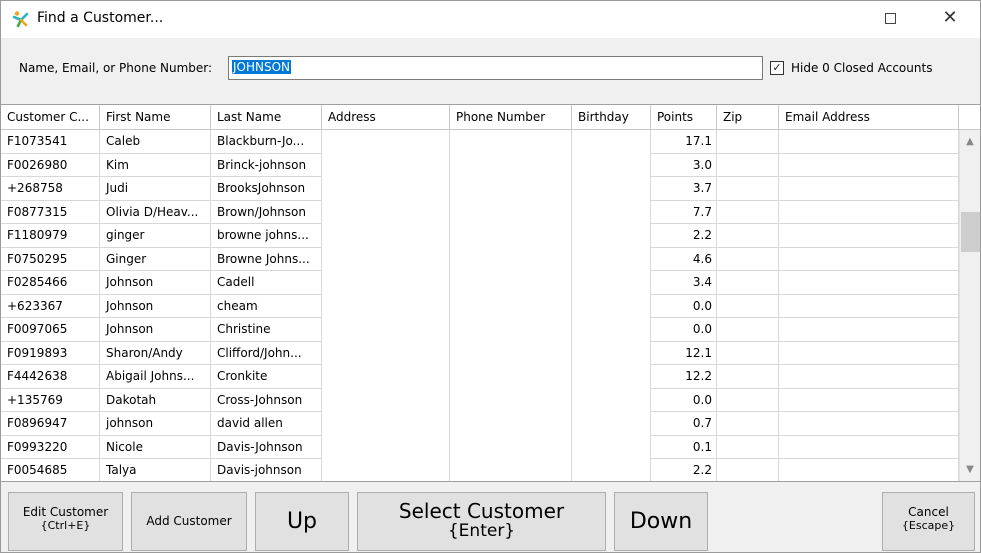 The height and width of the screenshot is (553, 981). I want to click on cell-points: 0.7, so click(684, 424).